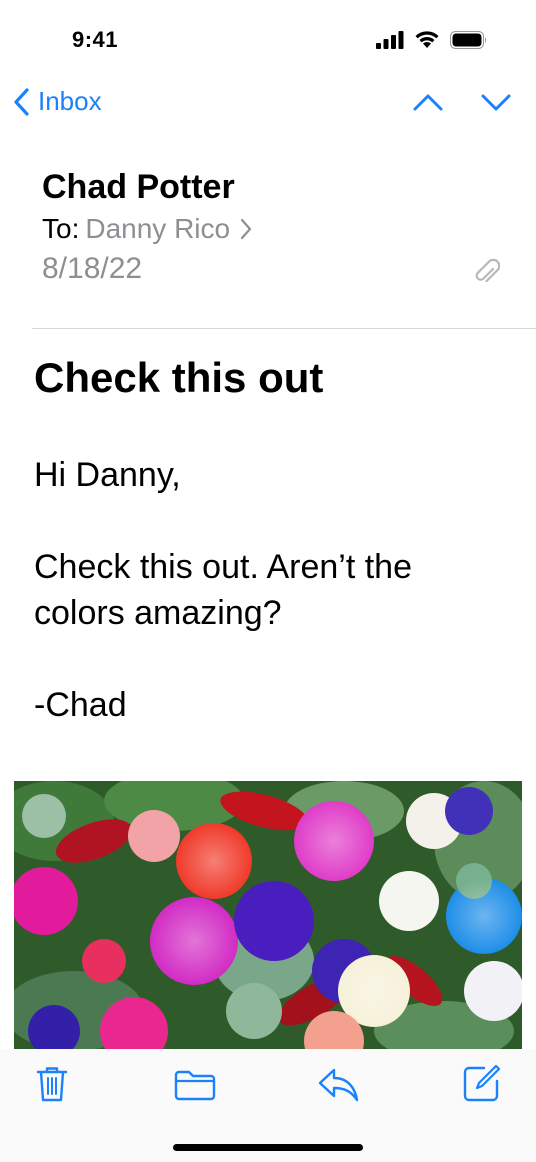 Image resolution: width=536 pixels, height=1162 pixels. Describe the element at coordinates (390, 39) in the screenshot. I see `signal-icon` at that location.